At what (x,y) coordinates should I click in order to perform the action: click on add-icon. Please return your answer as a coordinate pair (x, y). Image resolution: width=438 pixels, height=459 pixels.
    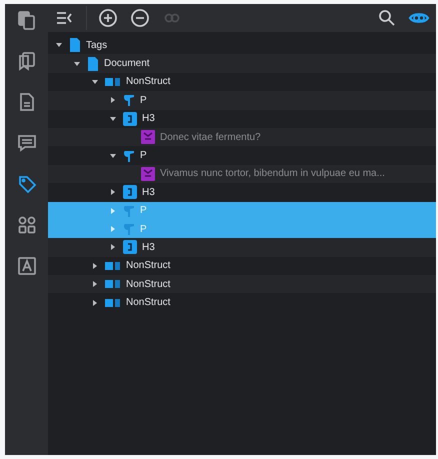
    Looking at the image, I should click on (108, 18).